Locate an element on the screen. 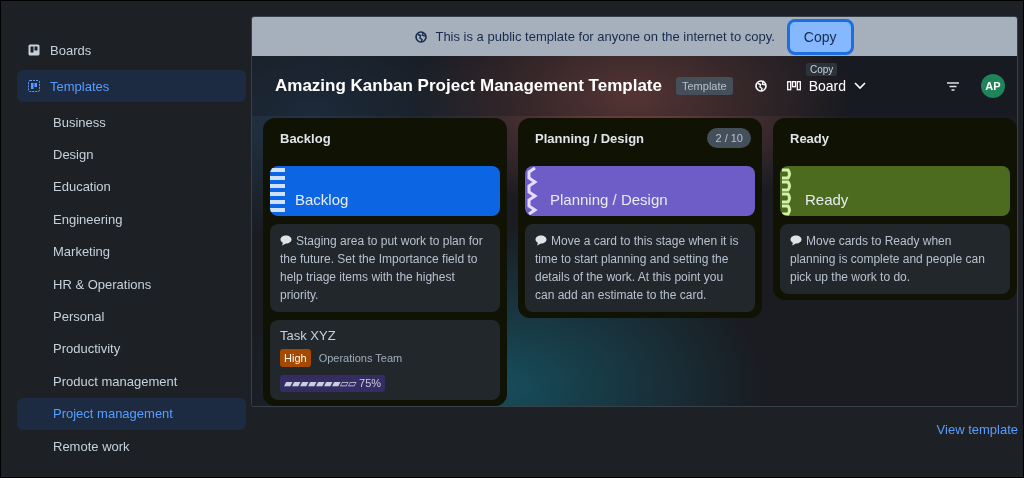  card-text: Move cards to Ready when planning is complete and people can pick up the work to do. is located at coordinates (888, 259).